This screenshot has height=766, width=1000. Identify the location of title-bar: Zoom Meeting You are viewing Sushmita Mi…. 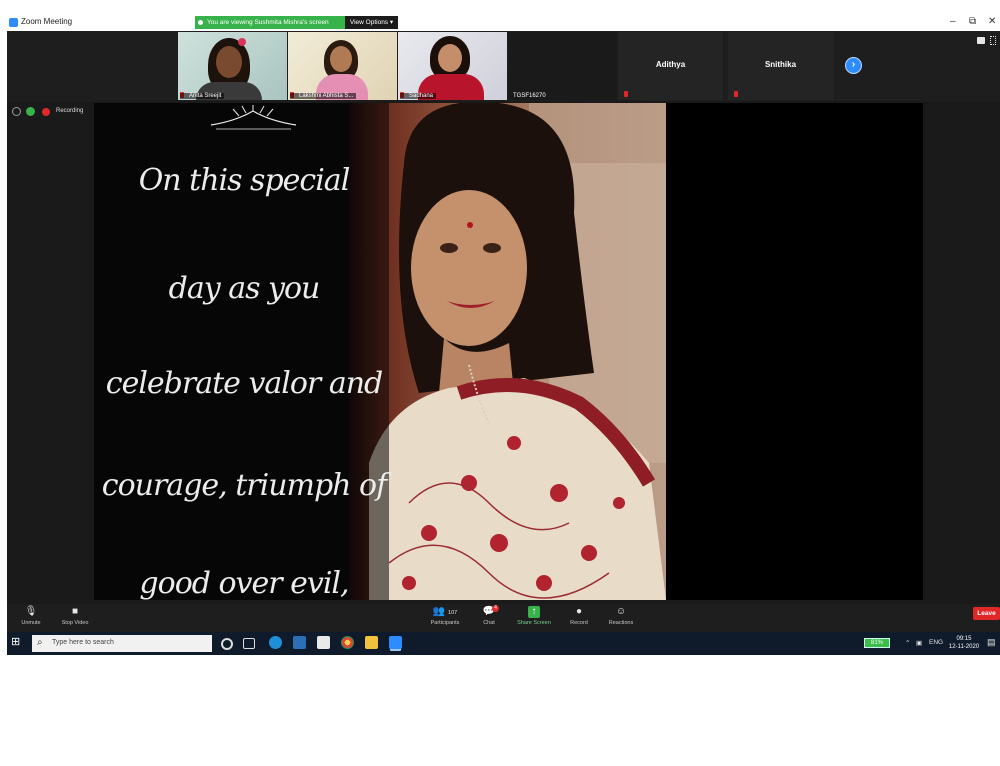
(503, 22).